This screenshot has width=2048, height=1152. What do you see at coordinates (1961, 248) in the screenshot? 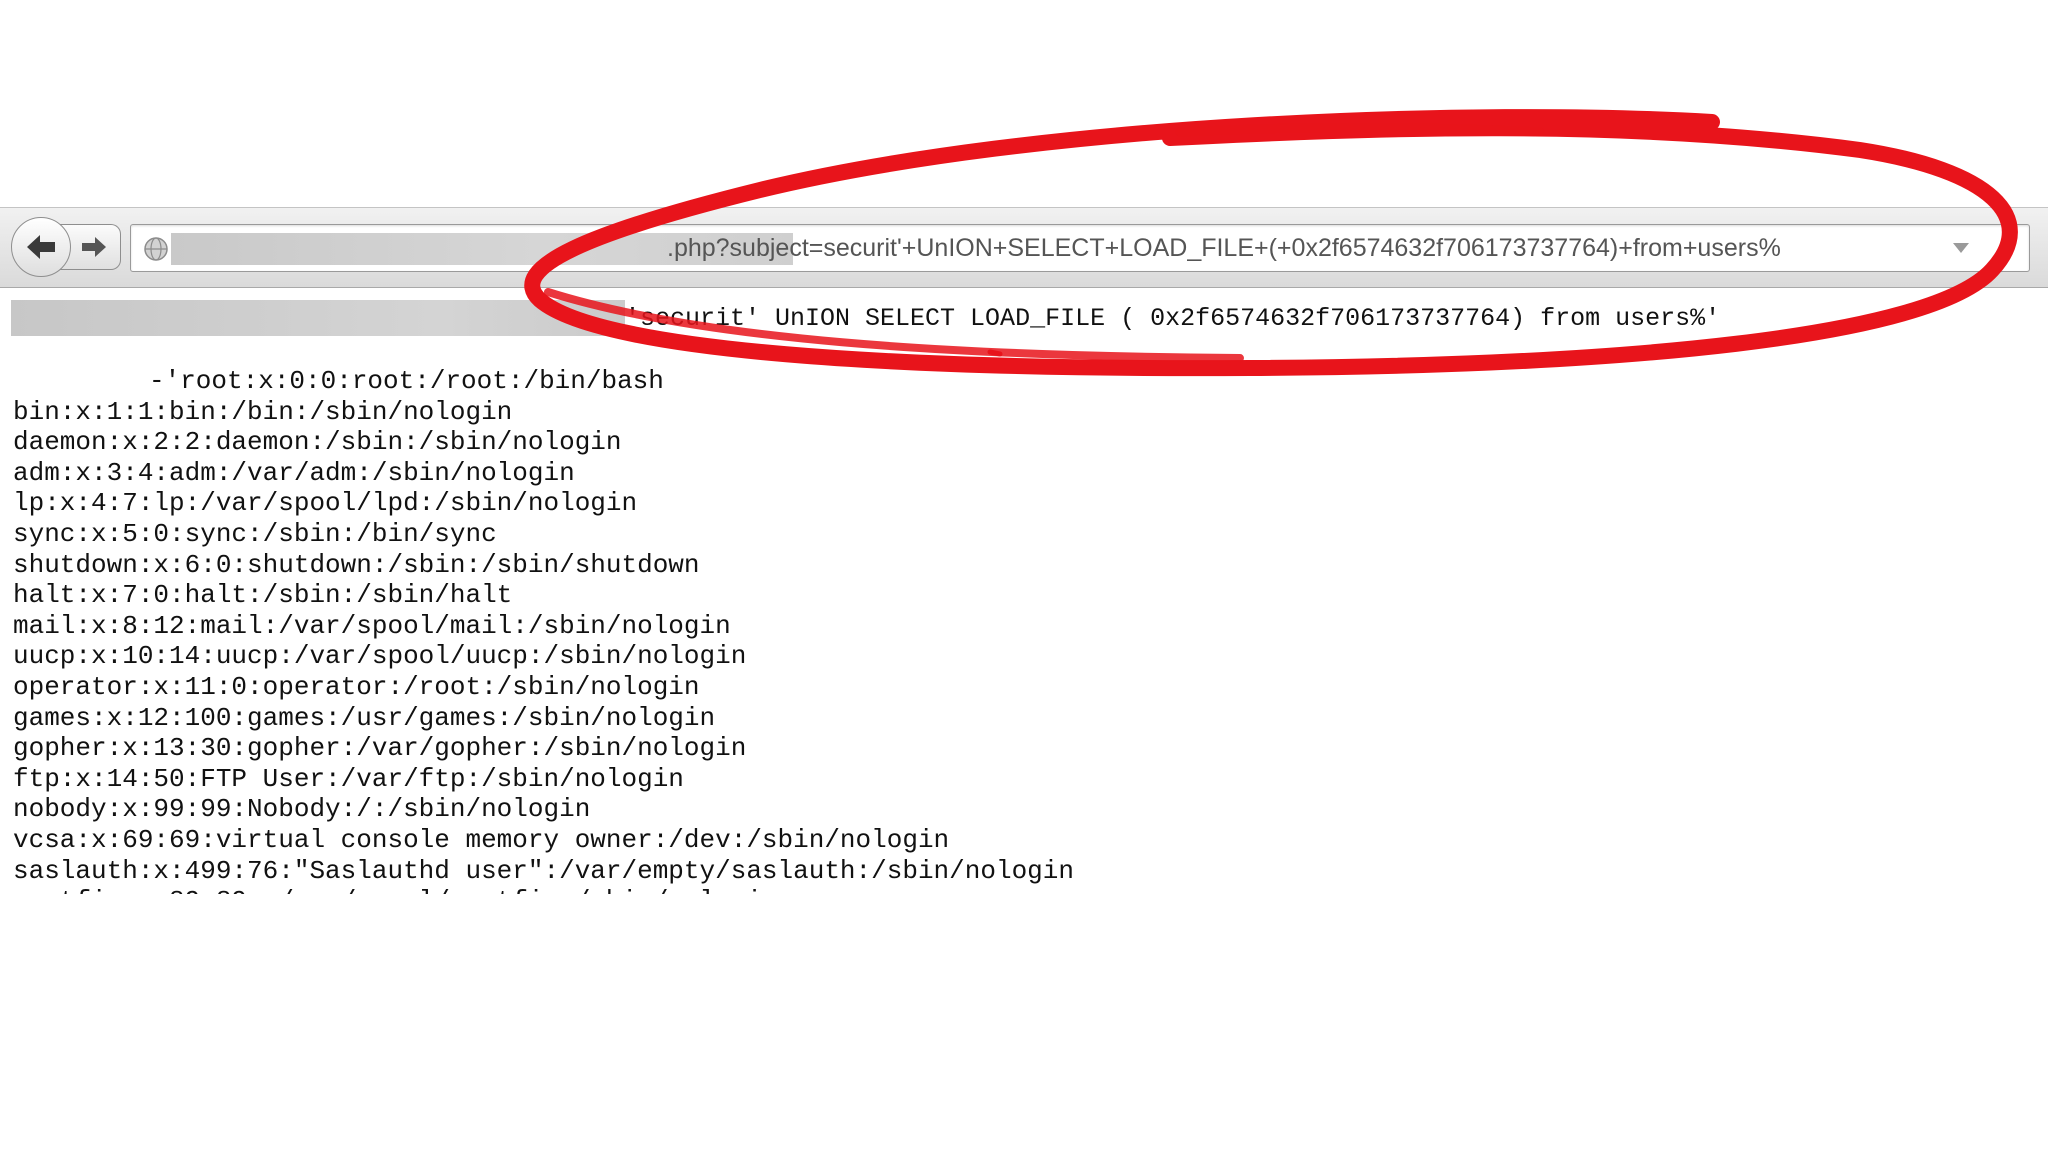
I see `chevron-down-icon` at bounding box center [1961, 248].